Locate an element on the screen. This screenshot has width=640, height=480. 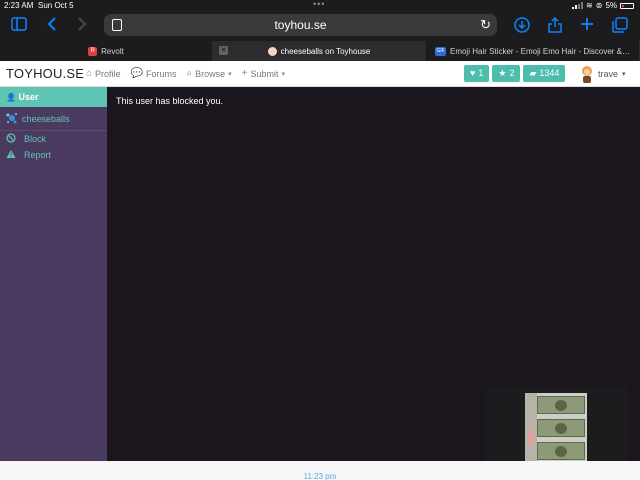
browser-toolbar: toyhou.se ↻ is located at coordinates (320, 26).